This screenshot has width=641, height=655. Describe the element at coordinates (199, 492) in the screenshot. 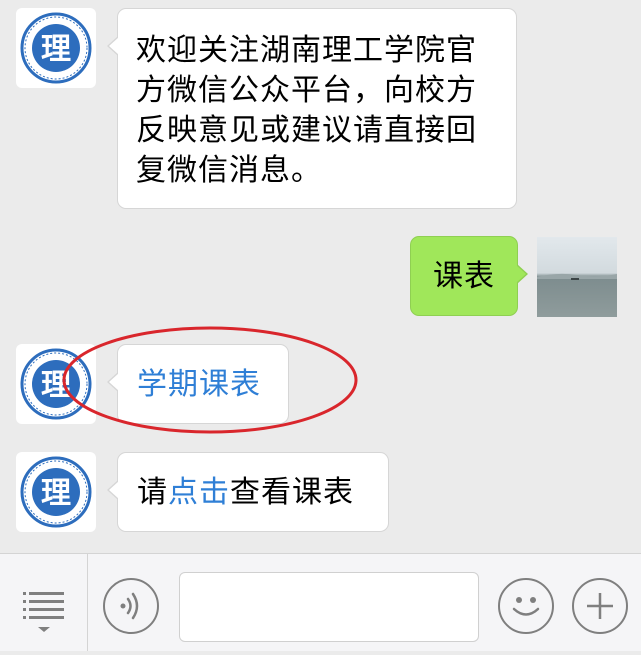

I see `click-link: 点击` at that location.